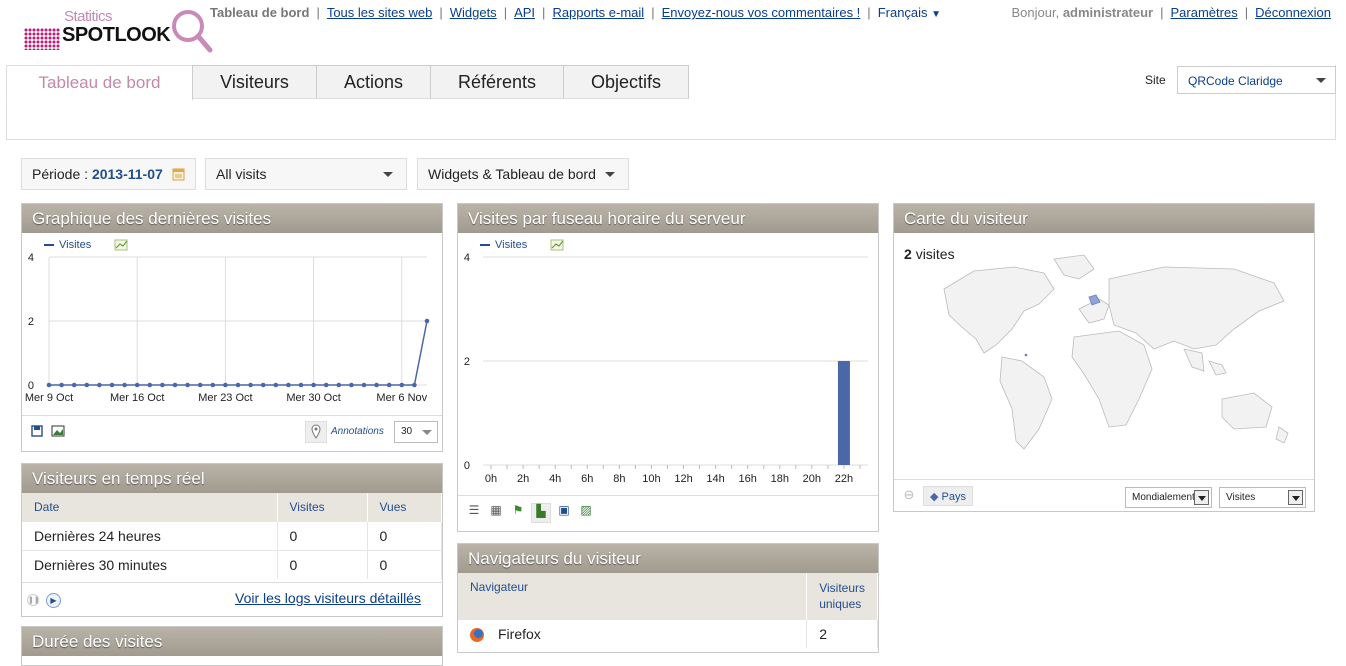 Image resolution: width=1346 pixels, height=666 pixels. I want to click on country-mode-label: Pays, so click(953, 497).